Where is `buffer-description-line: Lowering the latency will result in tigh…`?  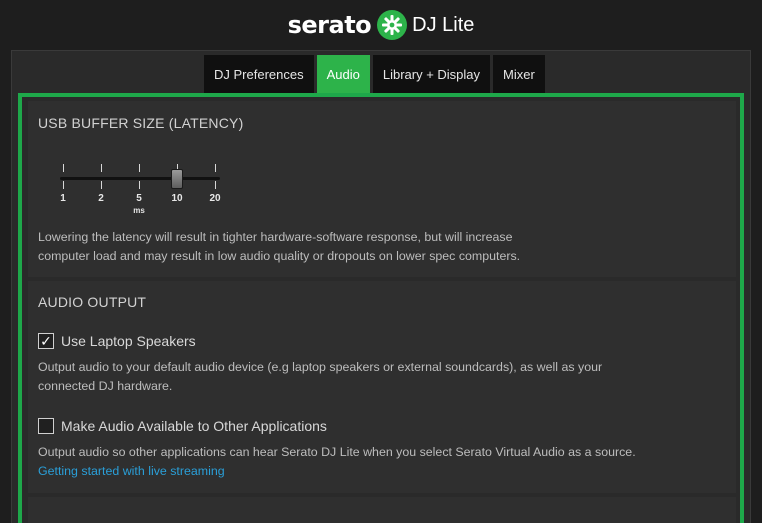 buffer-description-line: Lowering the latency will result in tigh… is located at coordinates (275, 237).